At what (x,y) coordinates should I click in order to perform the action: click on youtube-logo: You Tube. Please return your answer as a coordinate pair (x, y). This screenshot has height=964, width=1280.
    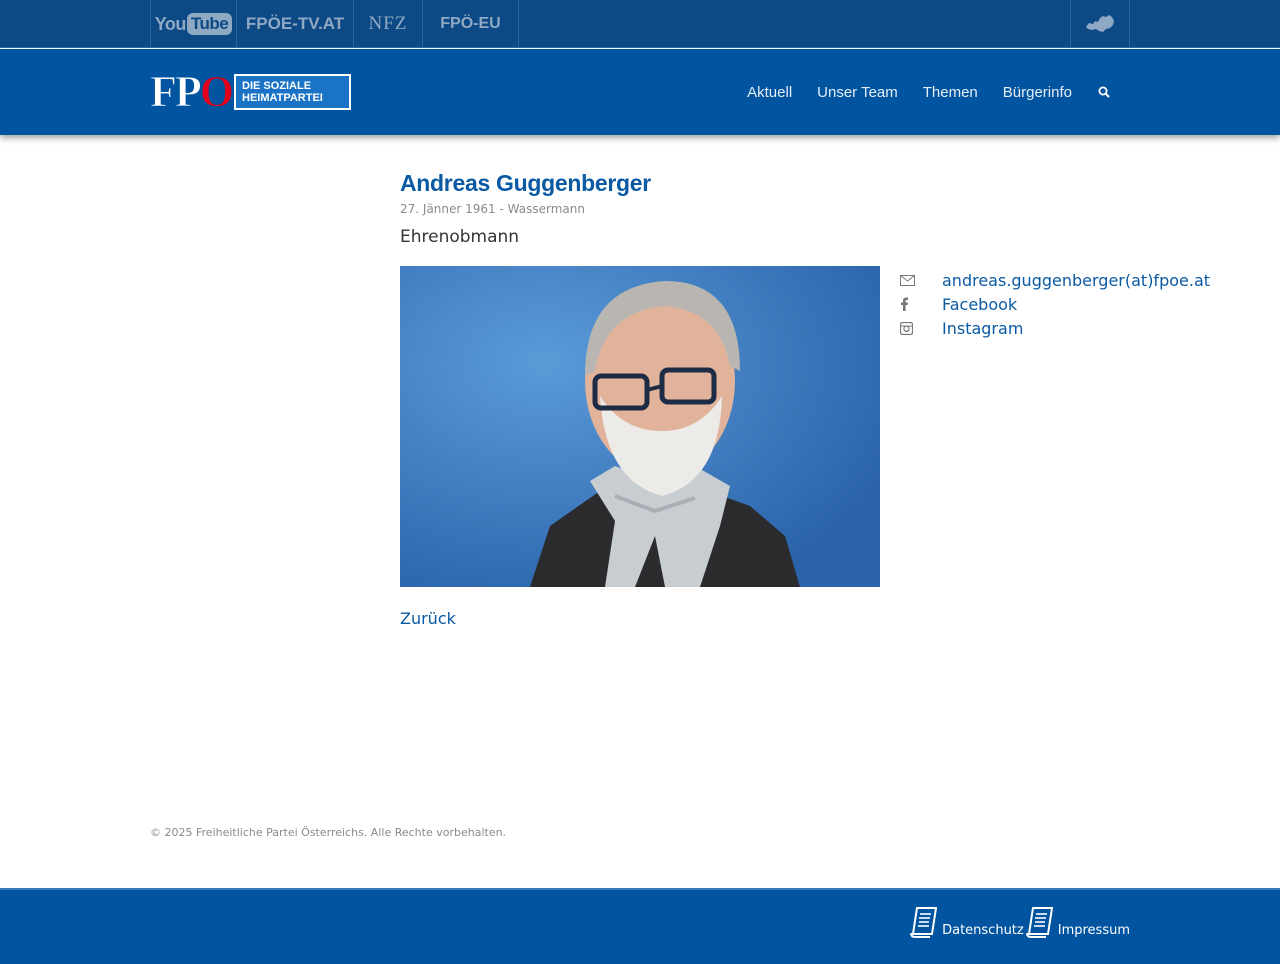
    Looking at the image, I should click on (194, 24).